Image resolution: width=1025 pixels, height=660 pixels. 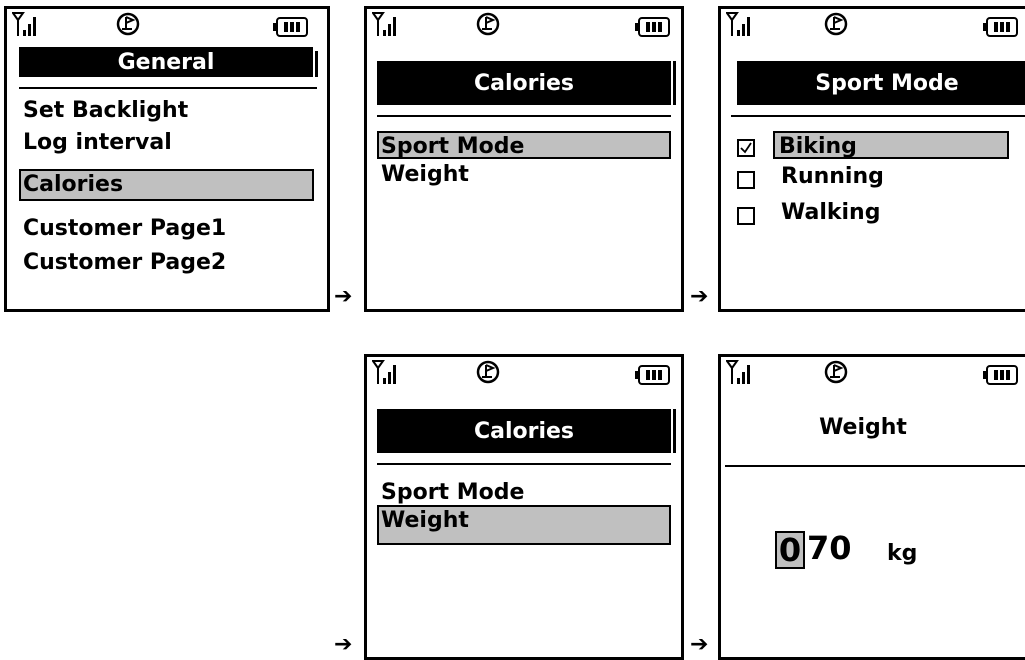 I want to click on calories-menu-screen: Calories Sport Mode Weight, so click(x=524, y=159).